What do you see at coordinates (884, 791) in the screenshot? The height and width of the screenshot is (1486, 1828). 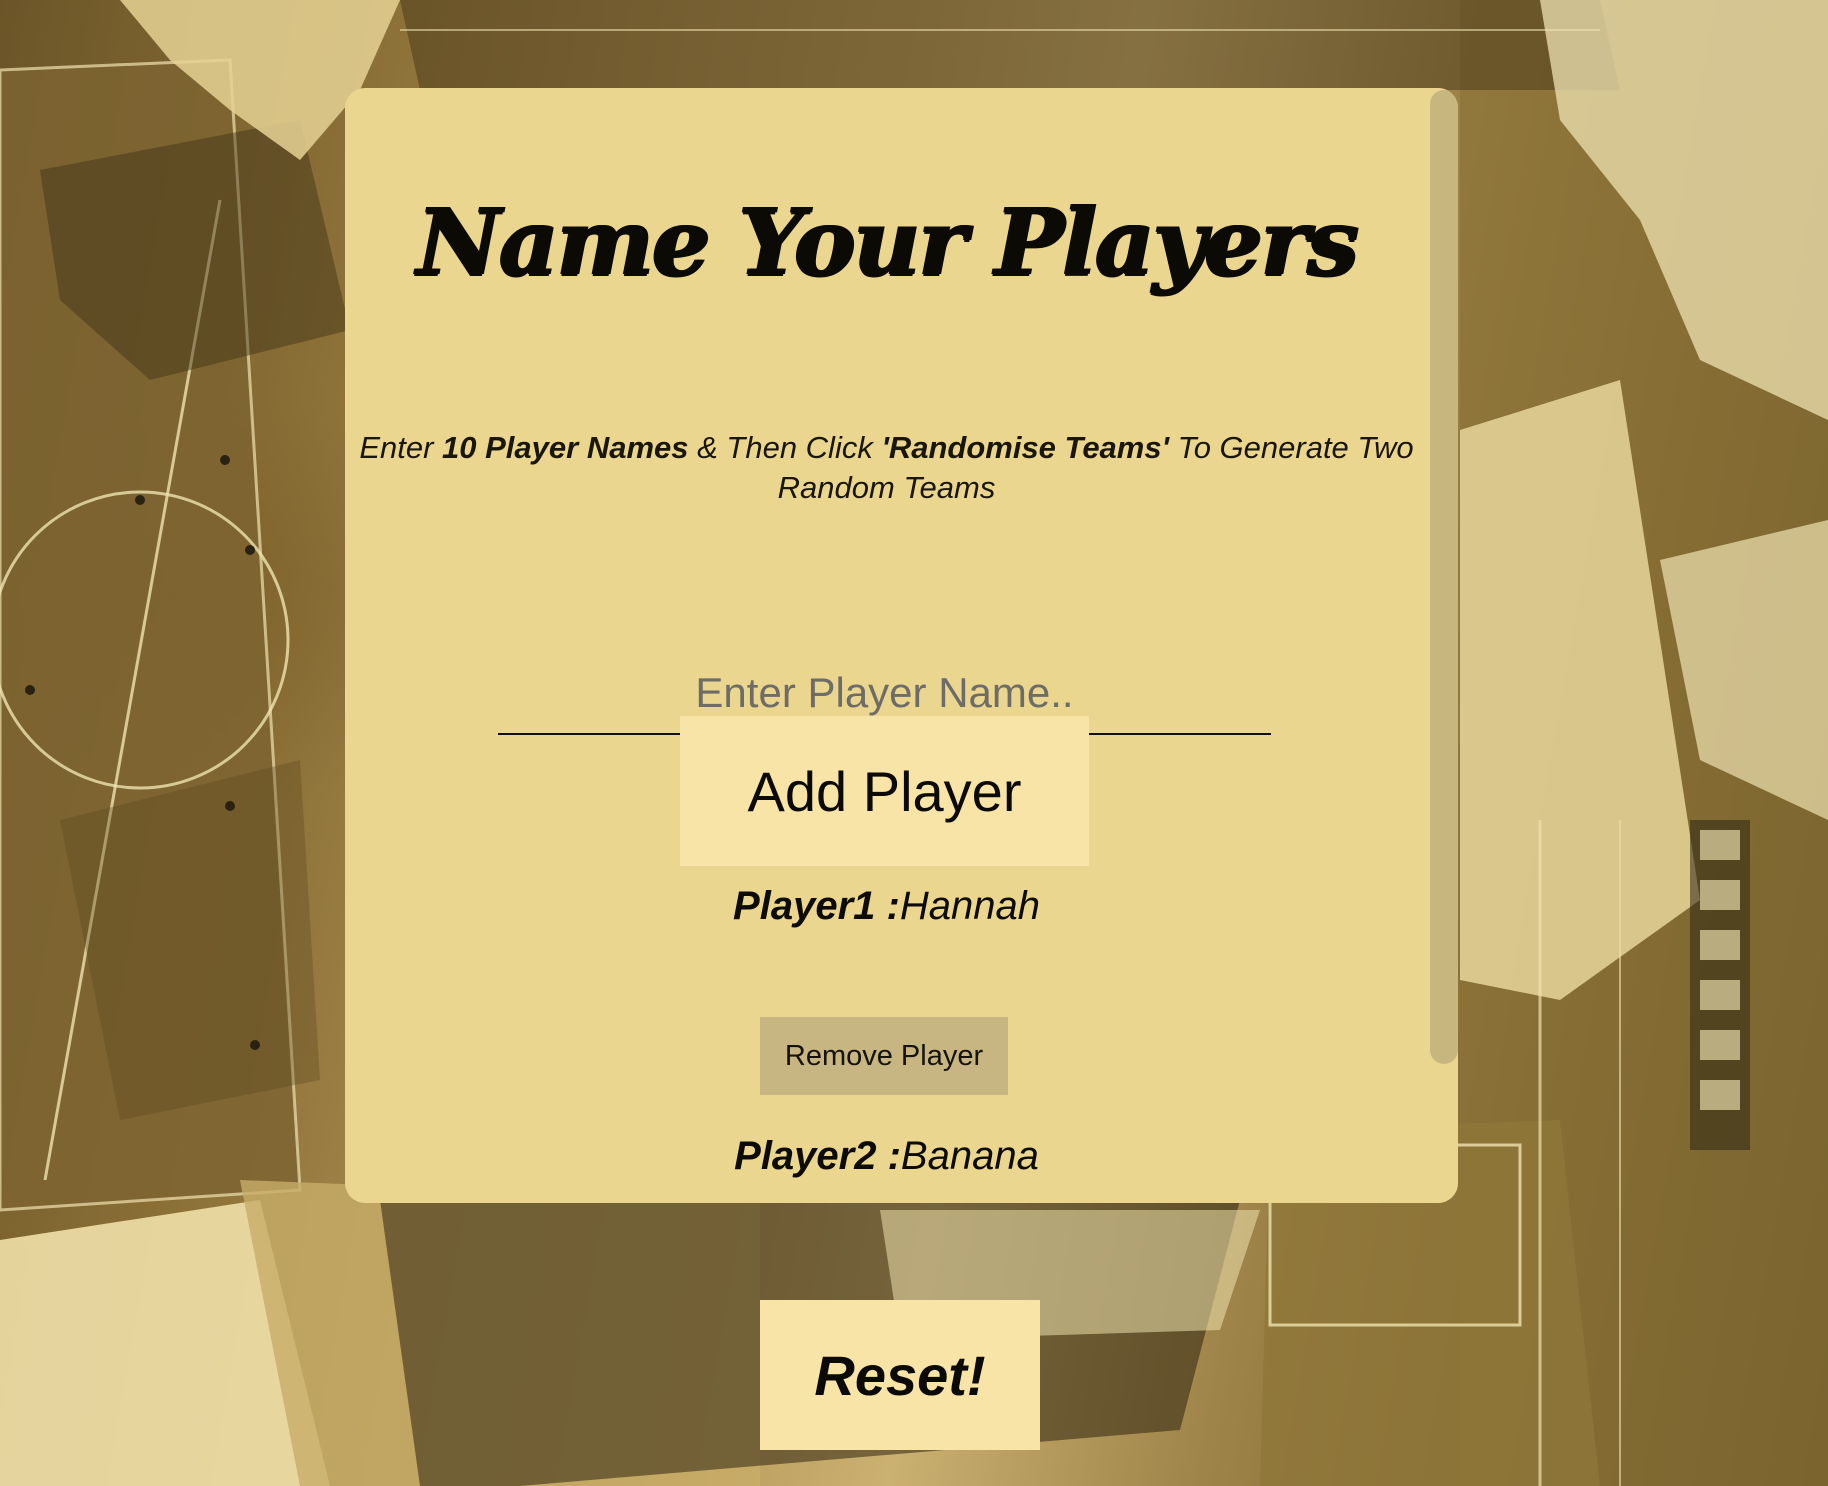 I see `add-player-button: Add Player` at bounding box center [884, 791].